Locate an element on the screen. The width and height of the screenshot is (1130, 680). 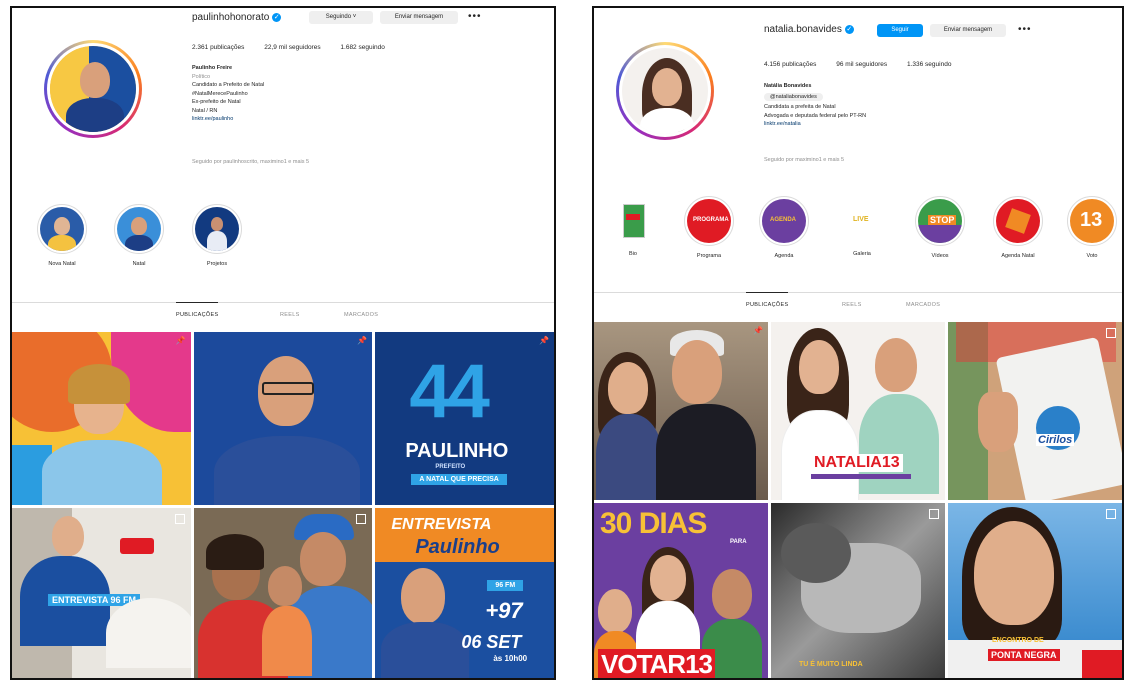
posts-count: 4.156 publicações is located at coordinates (790, 64).